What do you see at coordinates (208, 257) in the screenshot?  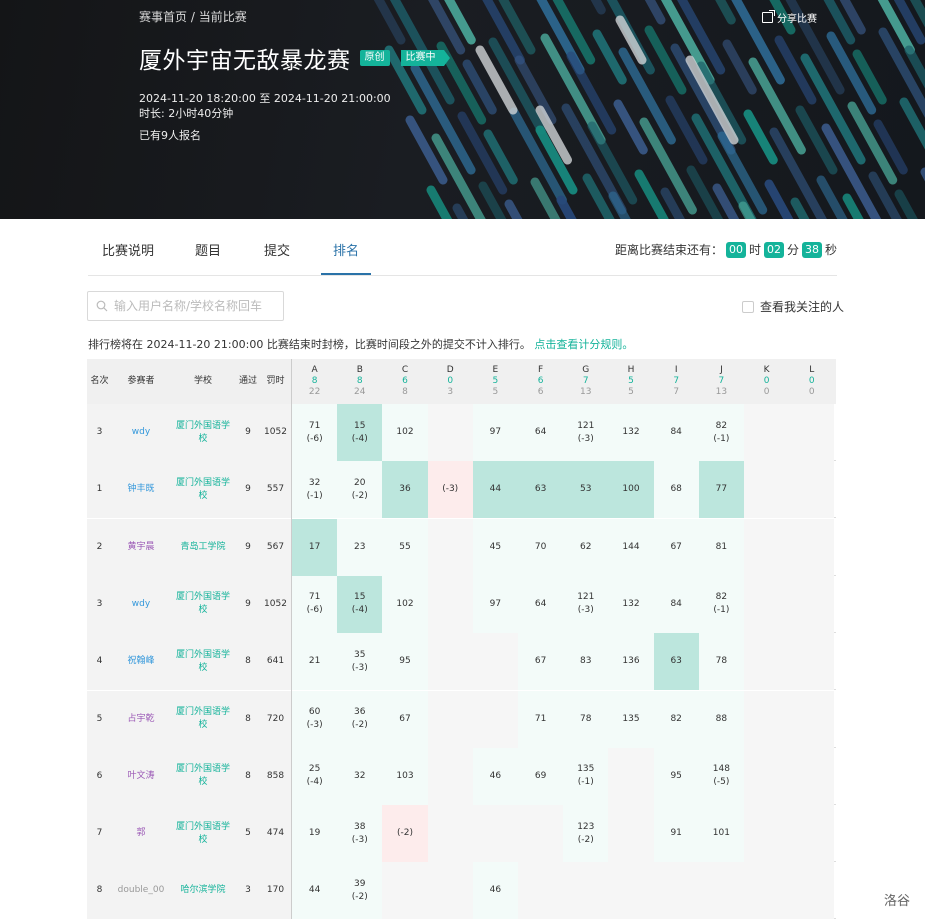 I see `tab-problems: 题目` at bounding box center [208, 257].